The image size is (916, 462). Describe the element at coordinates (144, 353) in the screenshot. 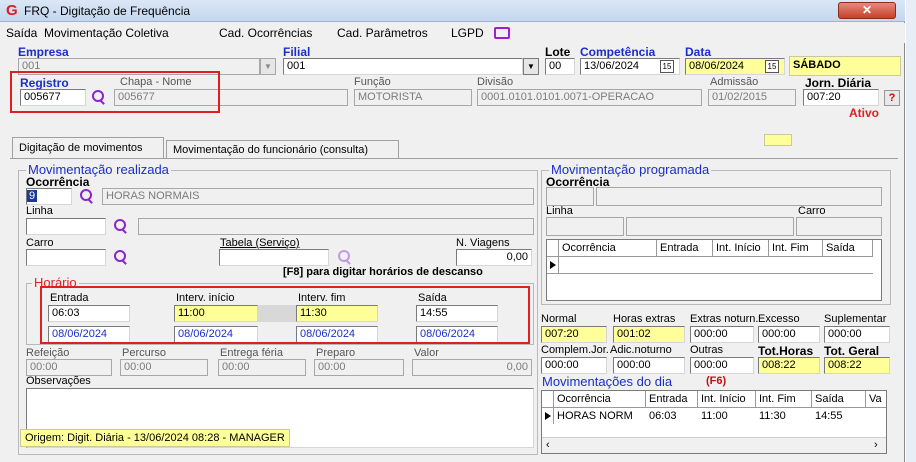

I see `percurso-label: Percurso` at that location.